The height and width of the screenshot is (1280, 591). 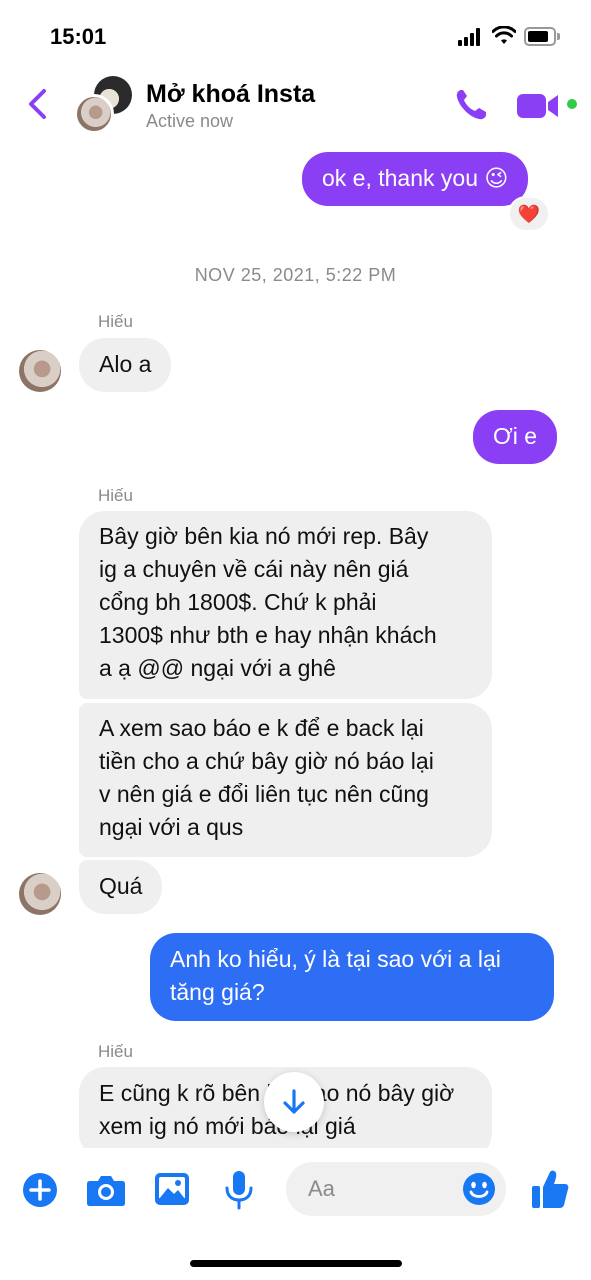 I want to click on emoji-icon, so click(x=479, y=1189).